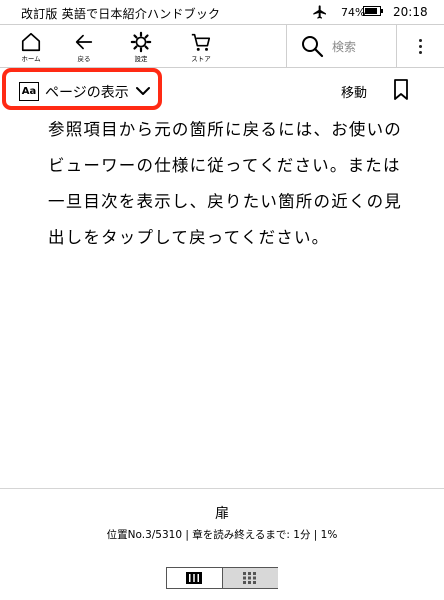 The image size is (444, 600). What do you see at coordinates (225, 201) in the screenshot?
I see `text-line: 一旦目次を表示し、戻りたい箇所の近くの見` at bounding box center [225, 201].